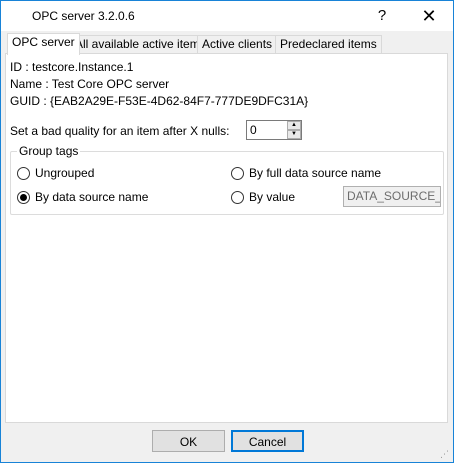  I want to click on radio-ungrouped: Ungrouped, so click(55, 173).